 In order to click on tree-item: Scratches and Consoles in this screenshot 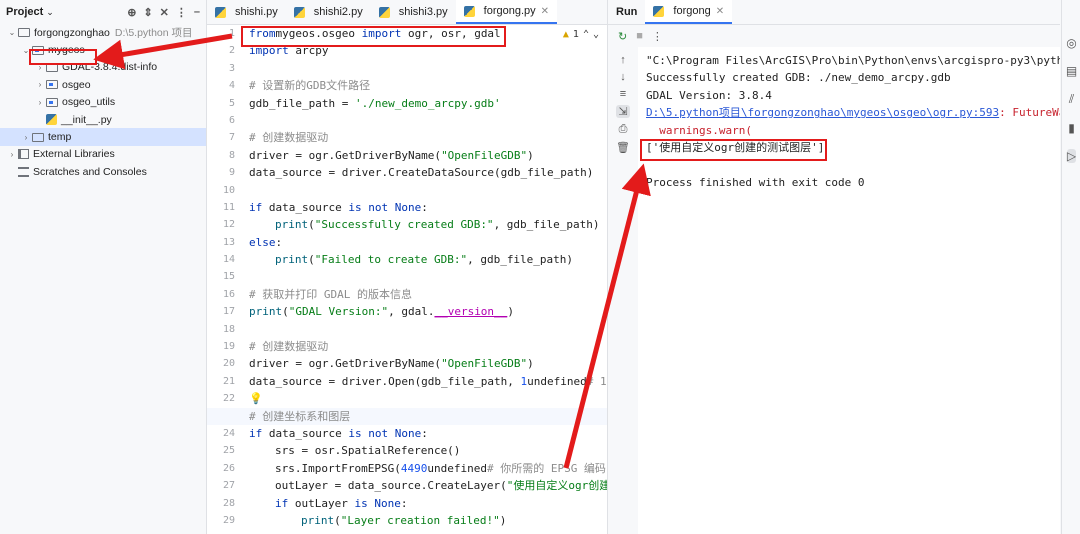, I will do `click(103, 171)`.